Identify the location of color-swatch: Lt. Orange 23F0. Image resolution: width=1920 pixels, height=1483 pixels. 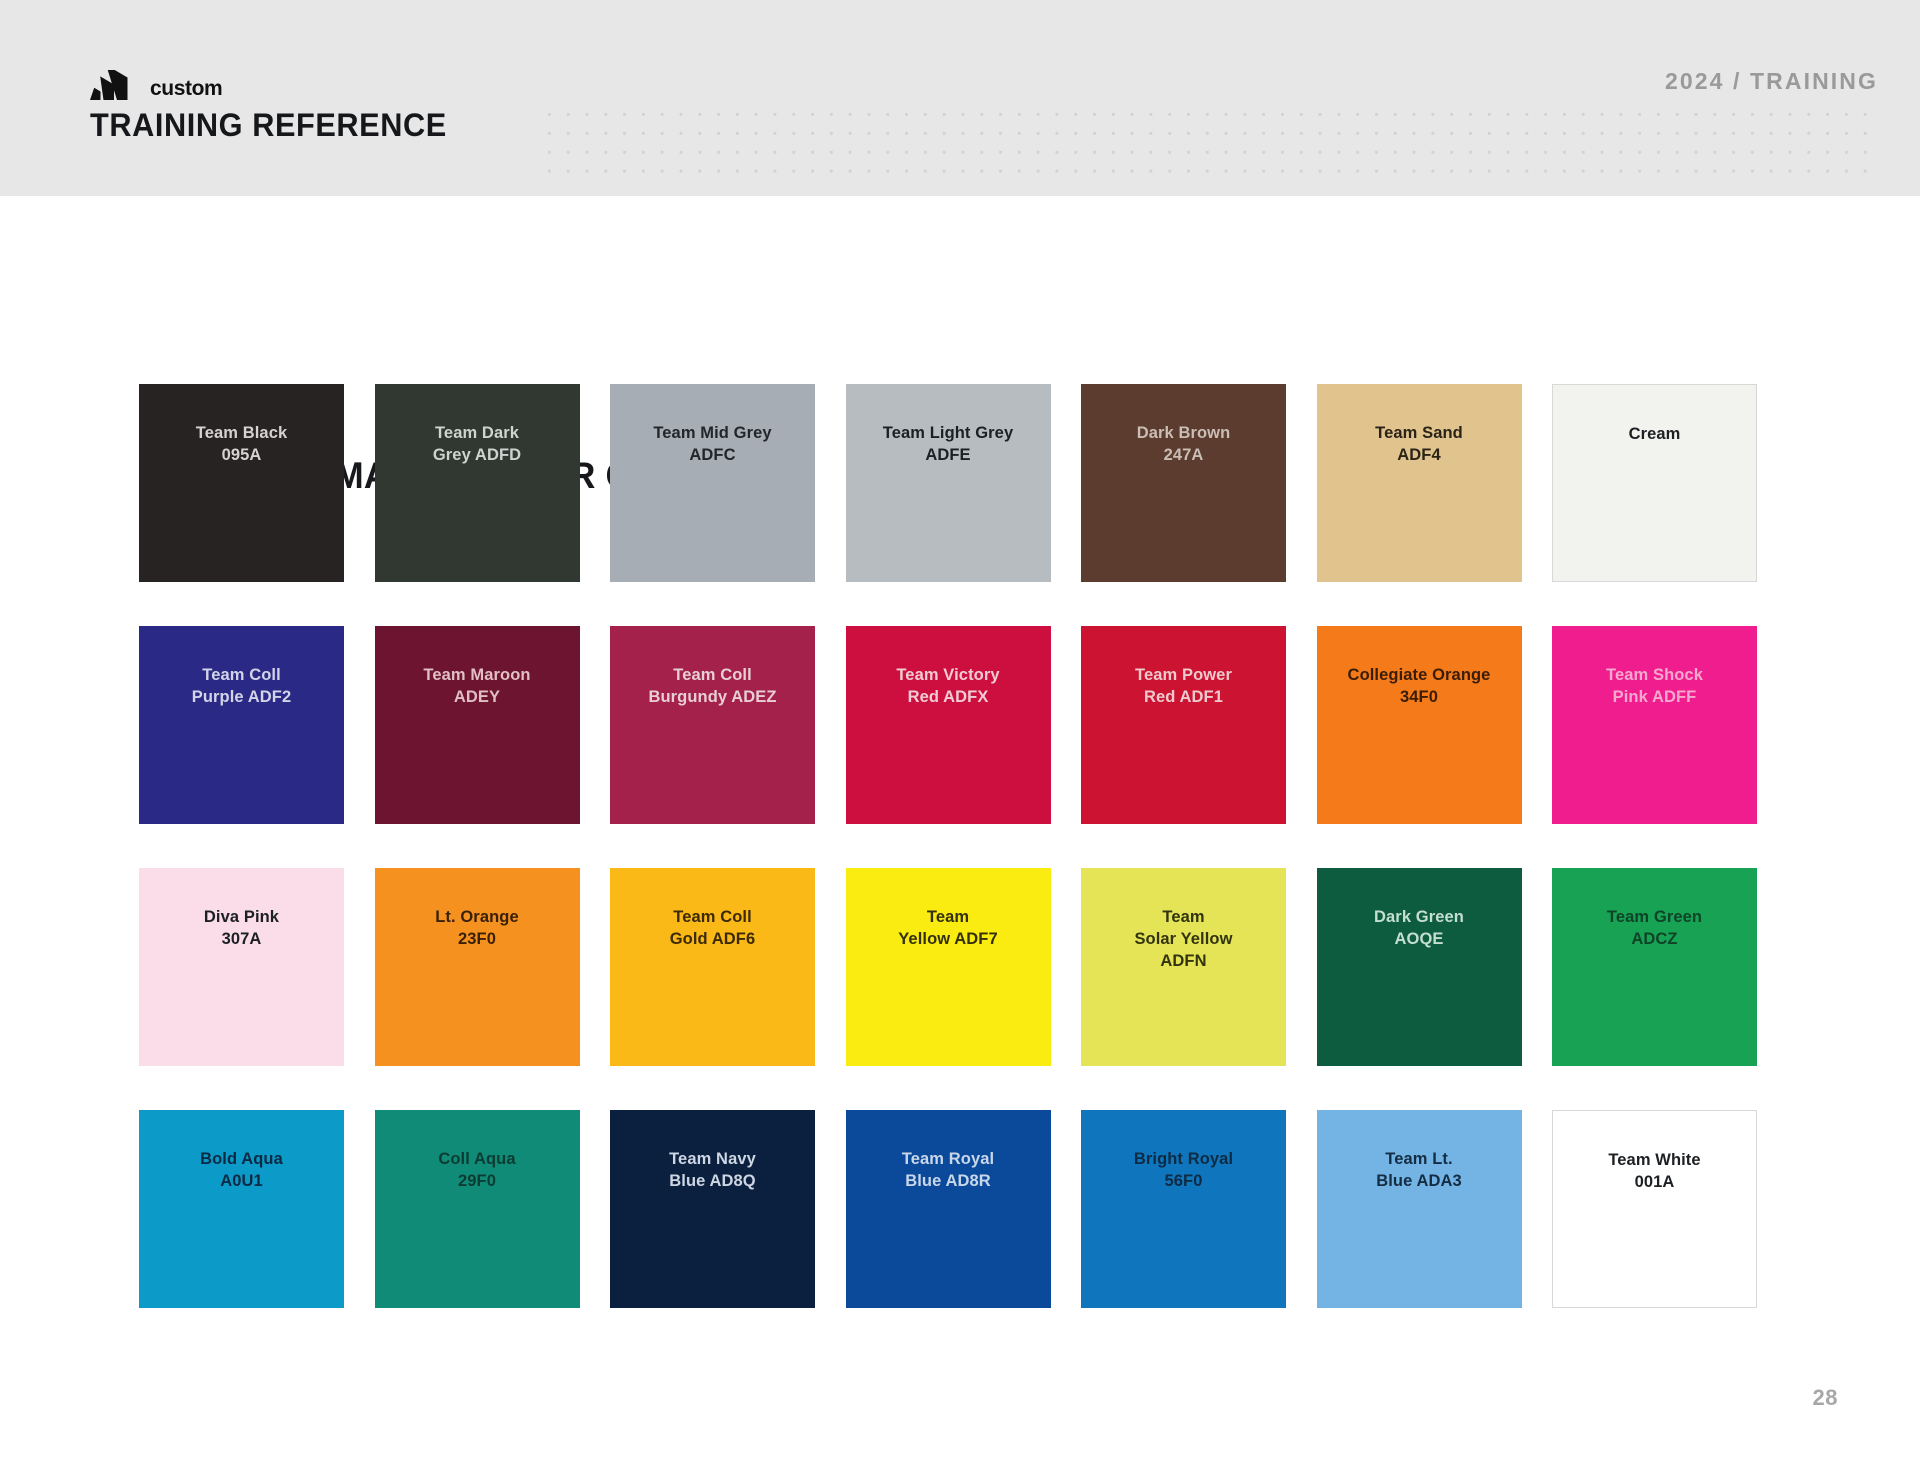
(477, 967).